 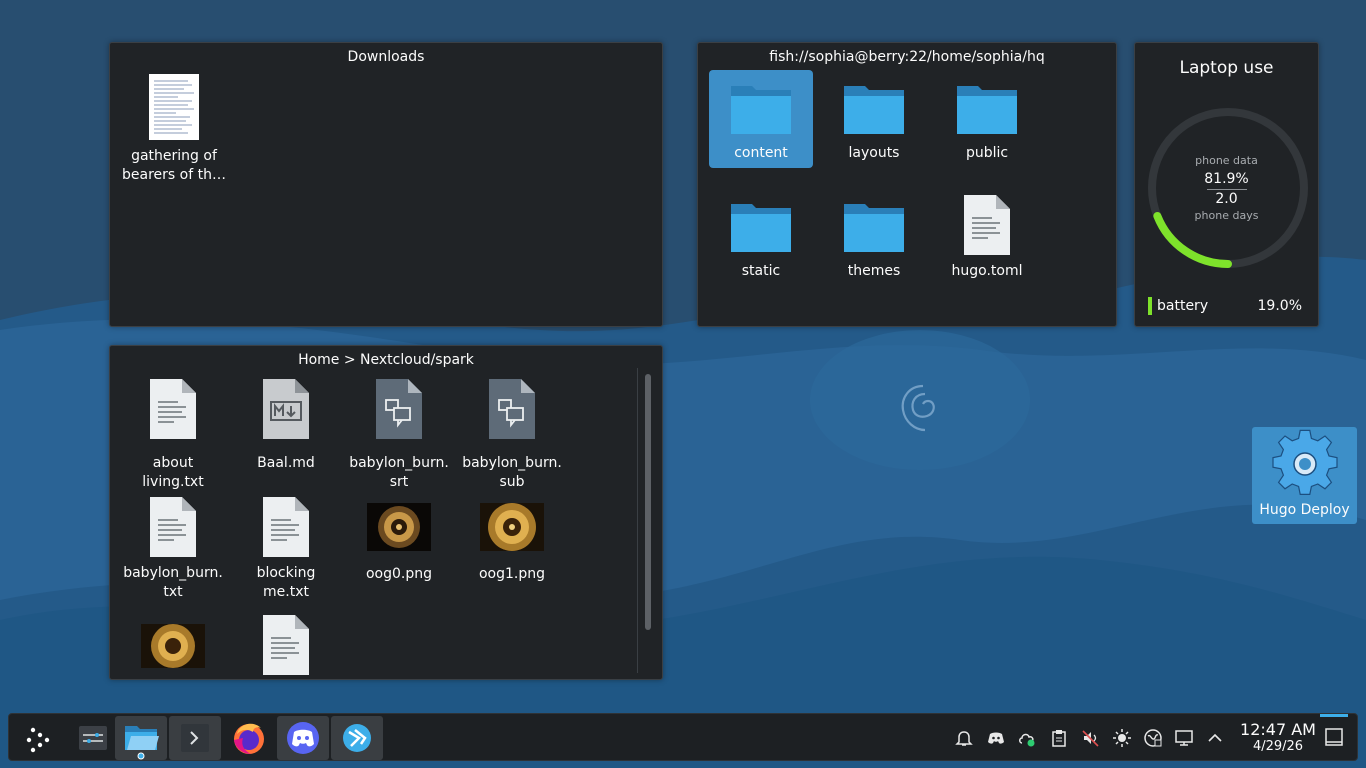 I want to click on file-label: oog0.png, so click(x=399, y=574).